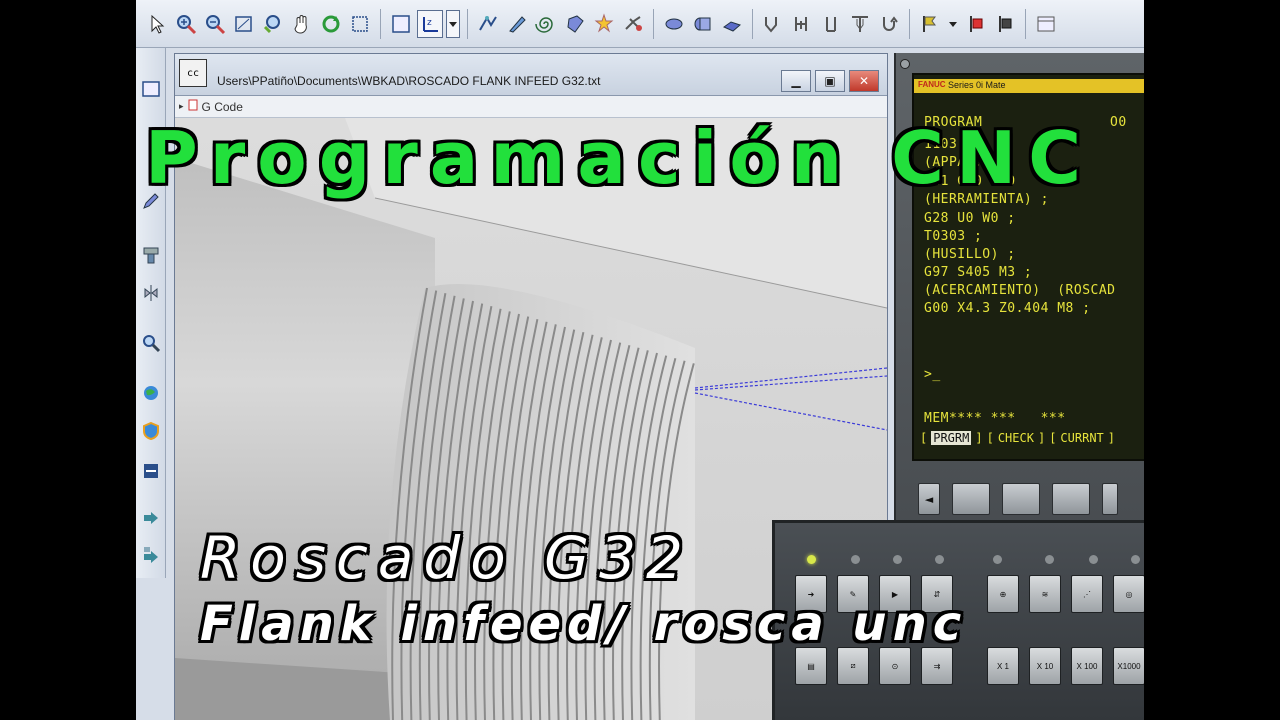 This screenshot has width=1280, height=720. Describe the element at coordinates (1046, 24) in the screenshot. I see `panel-icon` at that location.